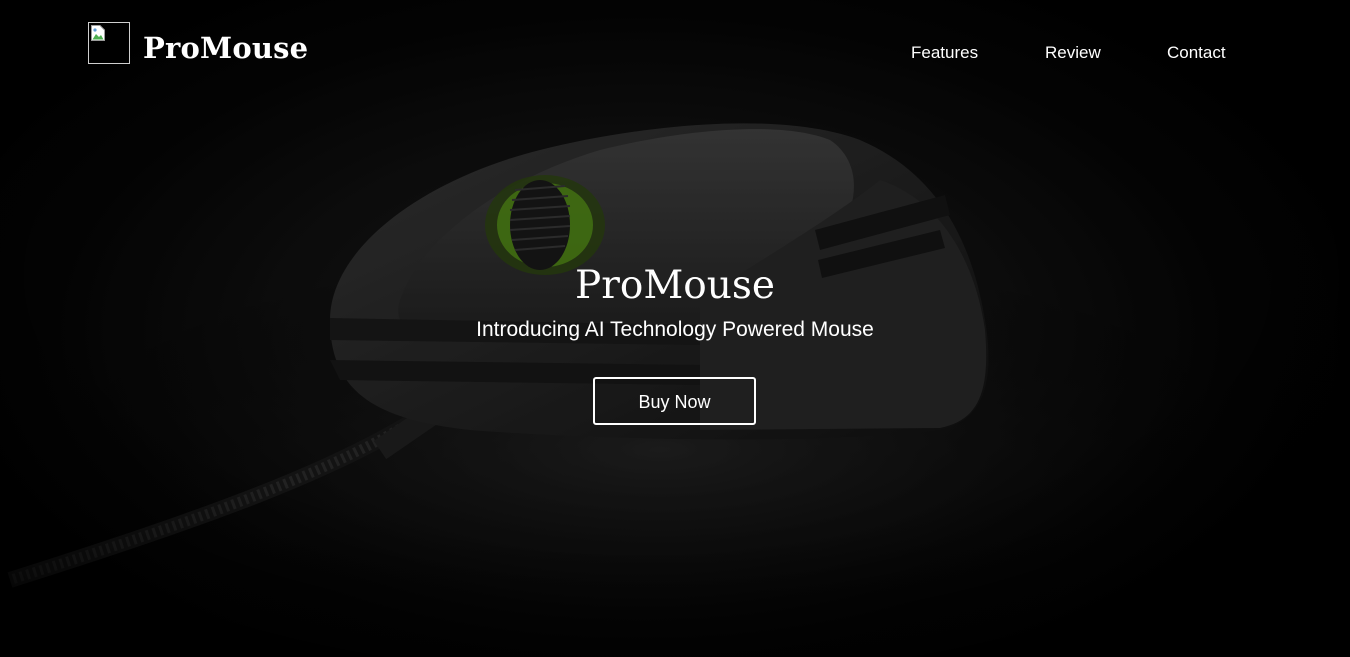  I want to click on broken-image-icon, so click(98, 33).